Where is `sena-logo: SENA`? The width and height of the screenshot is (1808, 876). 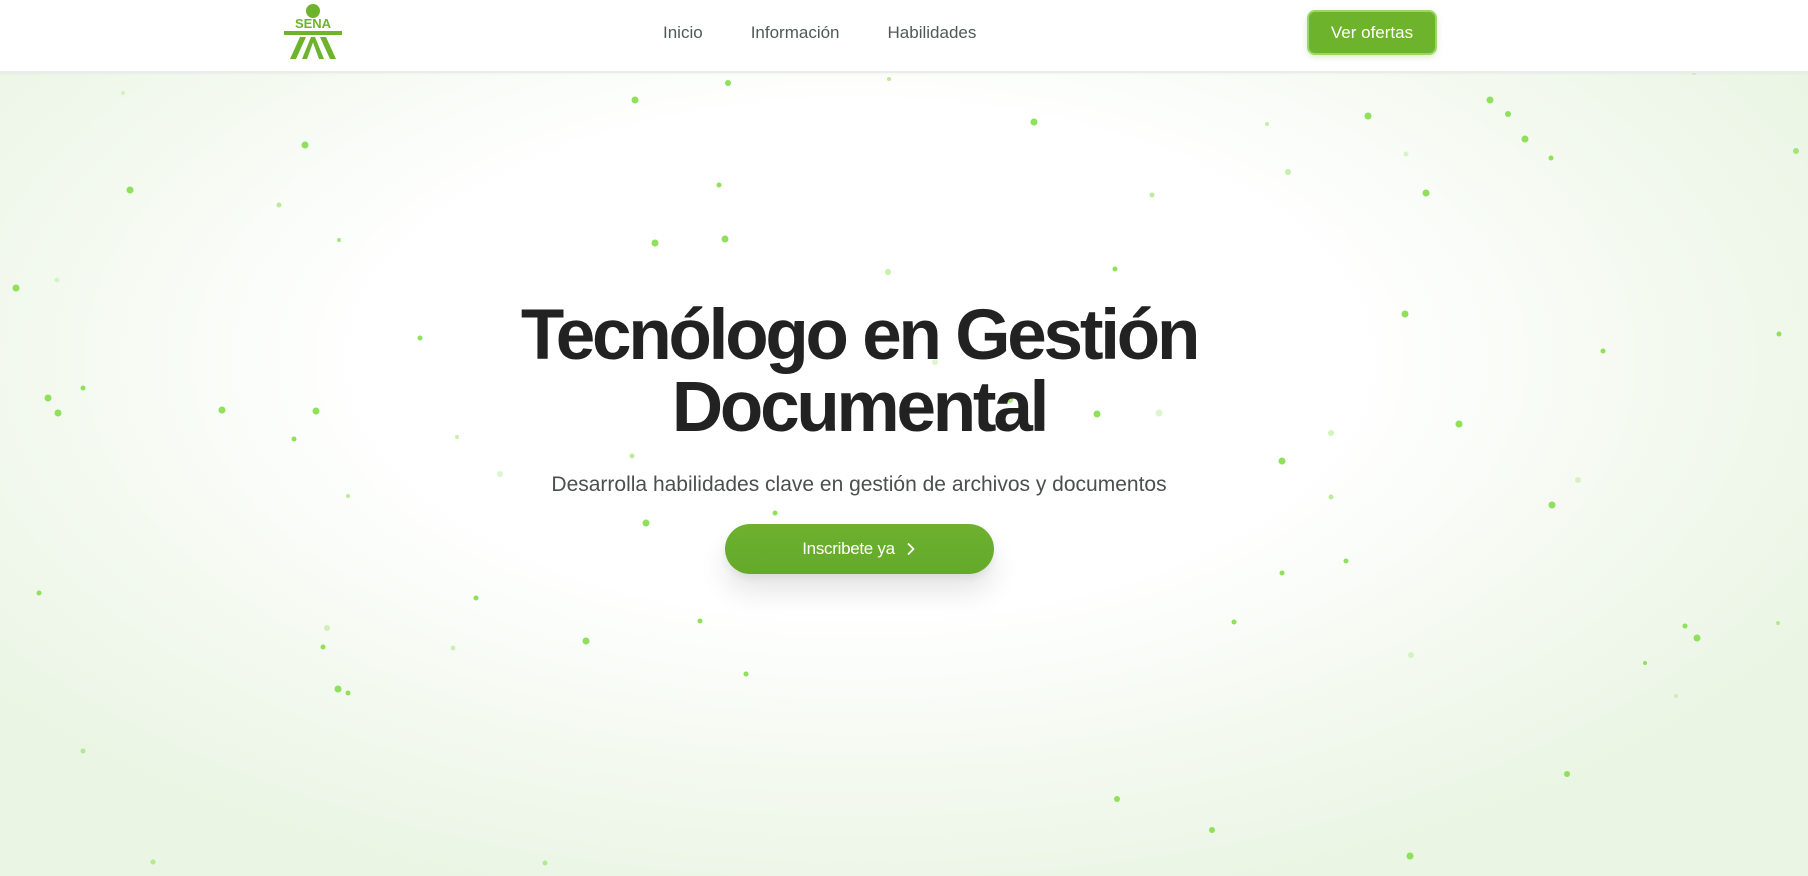
sena-logo: SENA is located at coordinates (313, 33).